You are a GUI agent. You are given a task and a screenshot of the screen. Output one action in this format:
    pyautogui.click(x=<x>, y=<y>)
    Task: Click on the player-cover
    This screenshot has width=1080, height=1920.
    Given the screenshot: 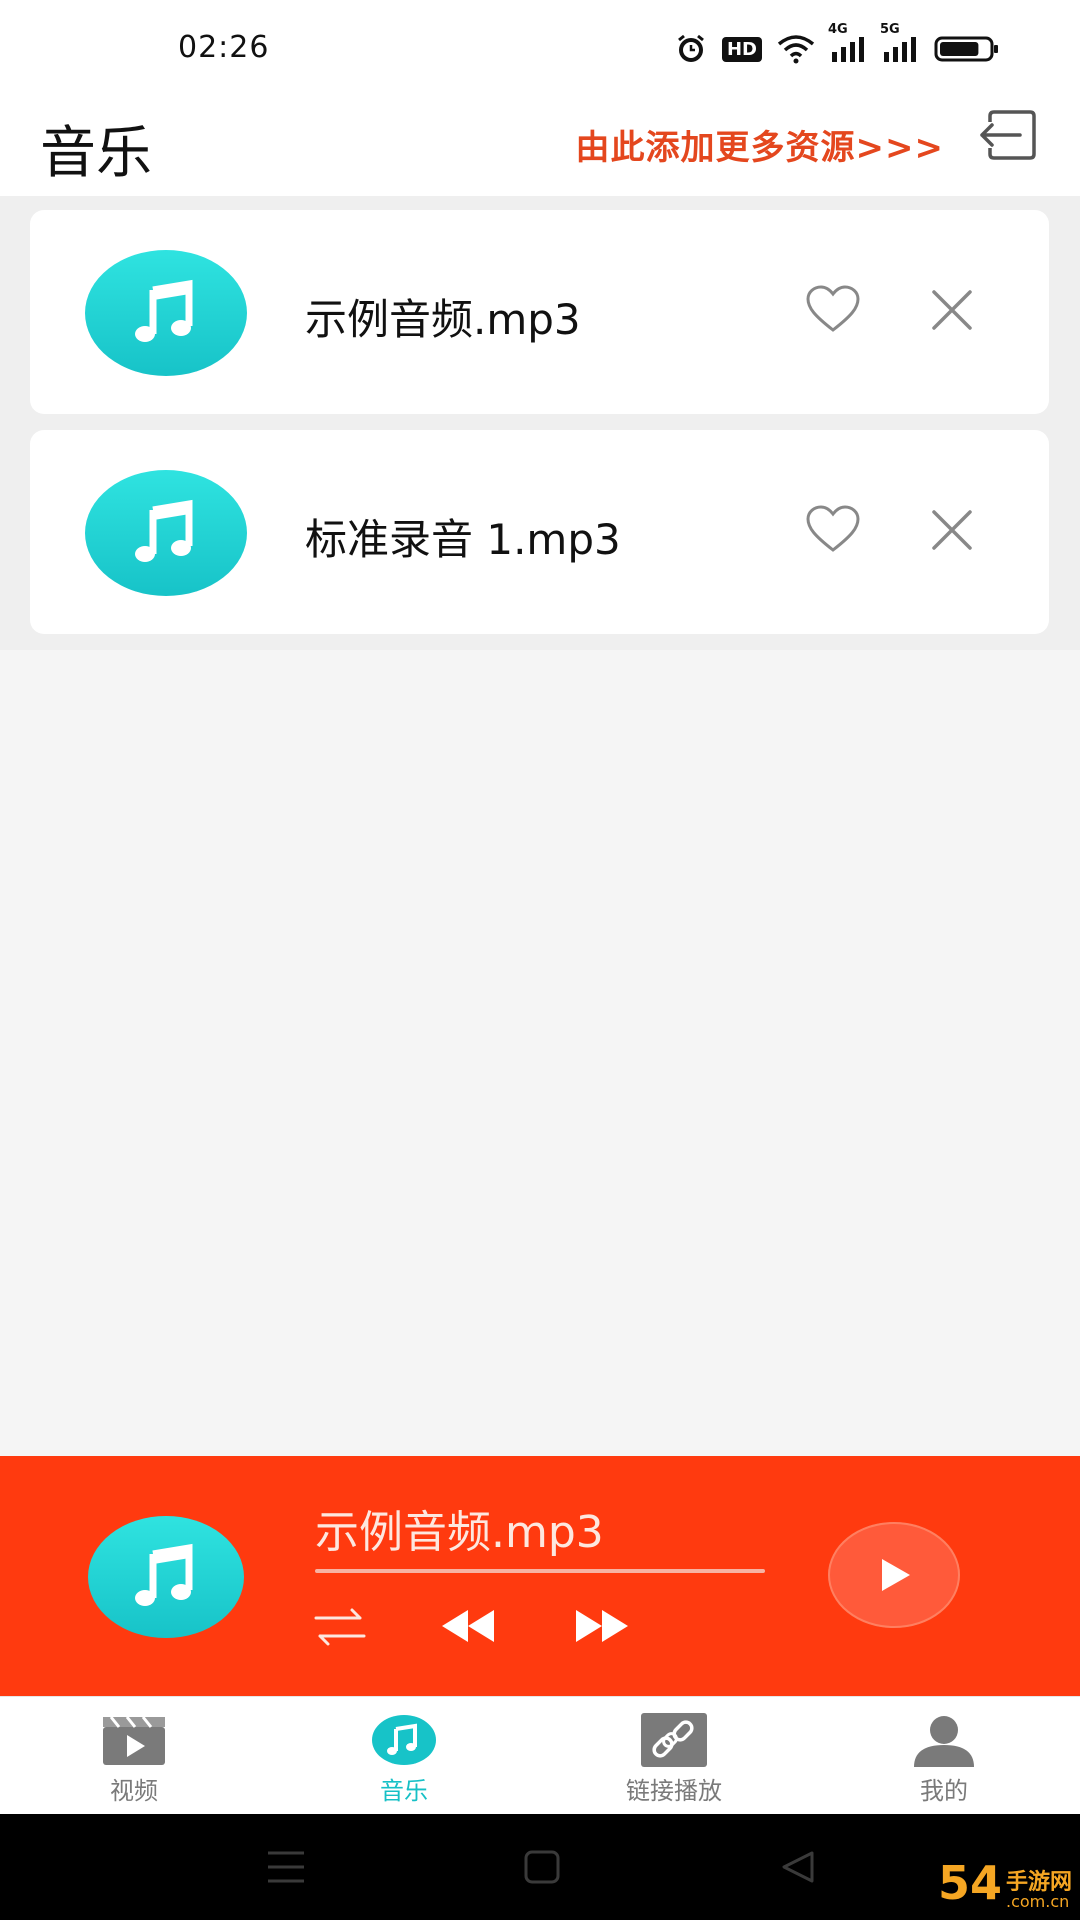 What is the action you would take?
    pyautogui.click(x=166, y=1577)
    